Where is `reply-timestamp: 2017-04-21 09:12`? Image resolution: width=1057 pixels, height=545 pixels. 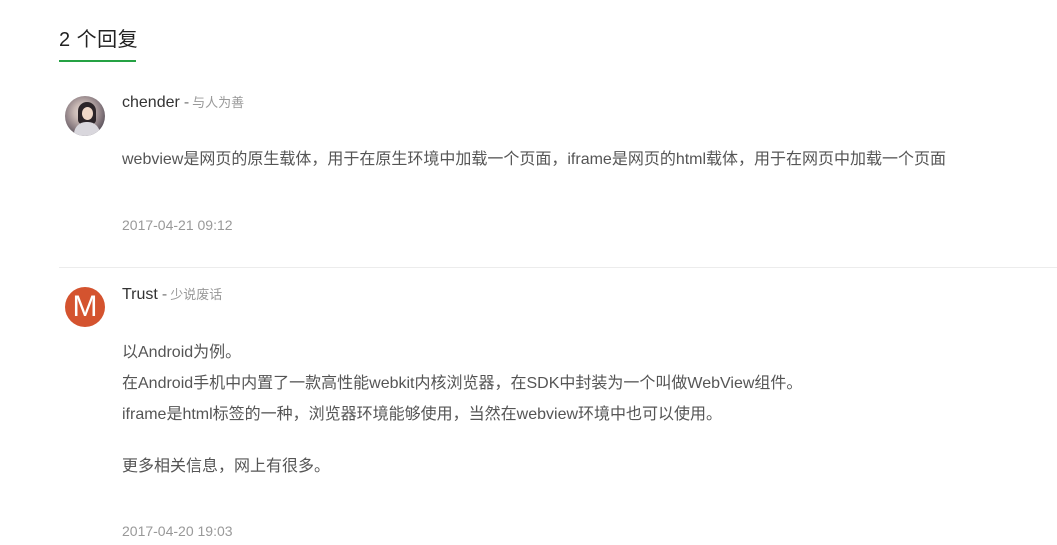 reply-timestamp: 2017-04-21 09:12 is located at coordinates (177, 225).